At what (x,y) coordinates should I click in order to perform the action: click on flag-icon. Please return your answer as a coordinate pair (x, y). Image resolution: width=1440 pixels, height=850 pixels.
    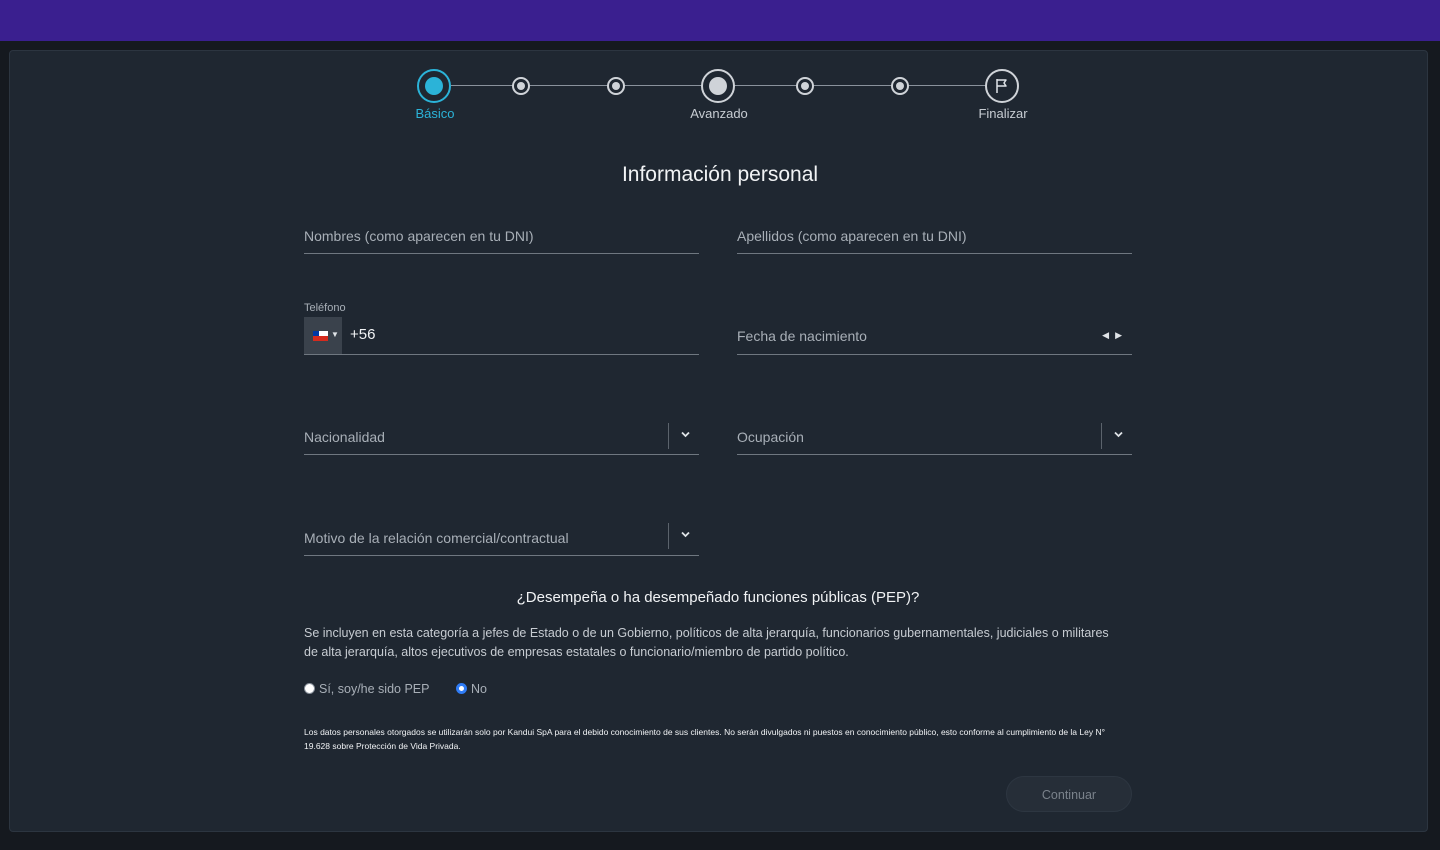
    Looking at the image, I should click on (1001, 86).